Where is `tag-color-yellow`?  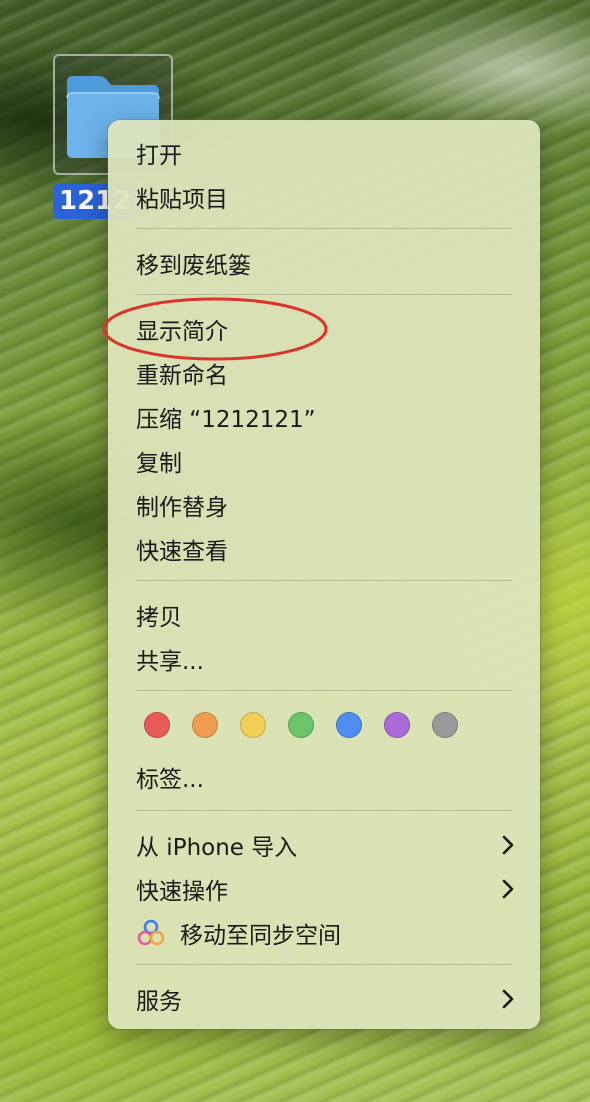 tag-color-yellow is located at coordinates (253, 725).